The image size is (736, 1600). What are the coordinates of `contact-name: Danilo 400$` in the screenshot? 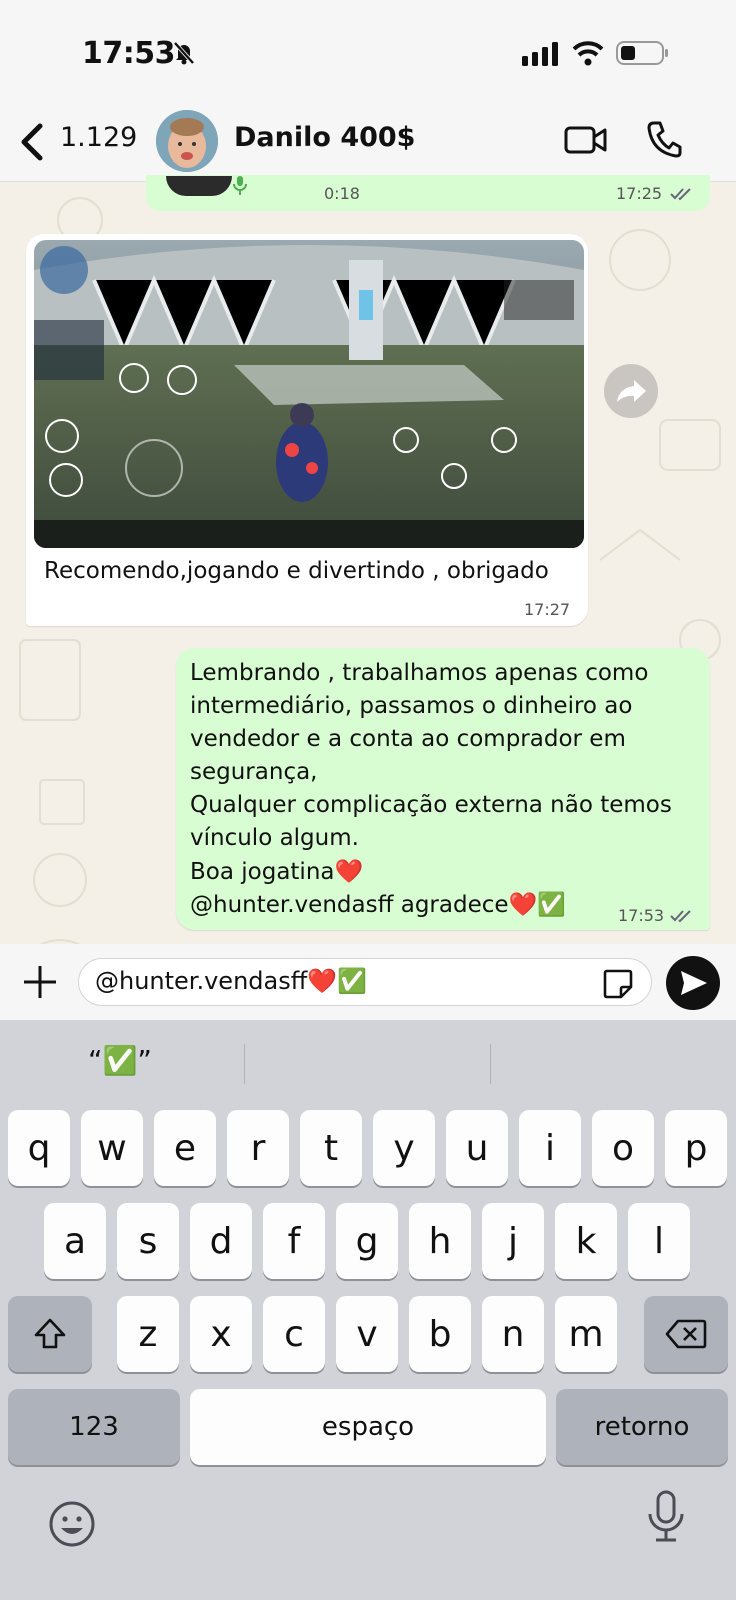 It's located at (324, 137).